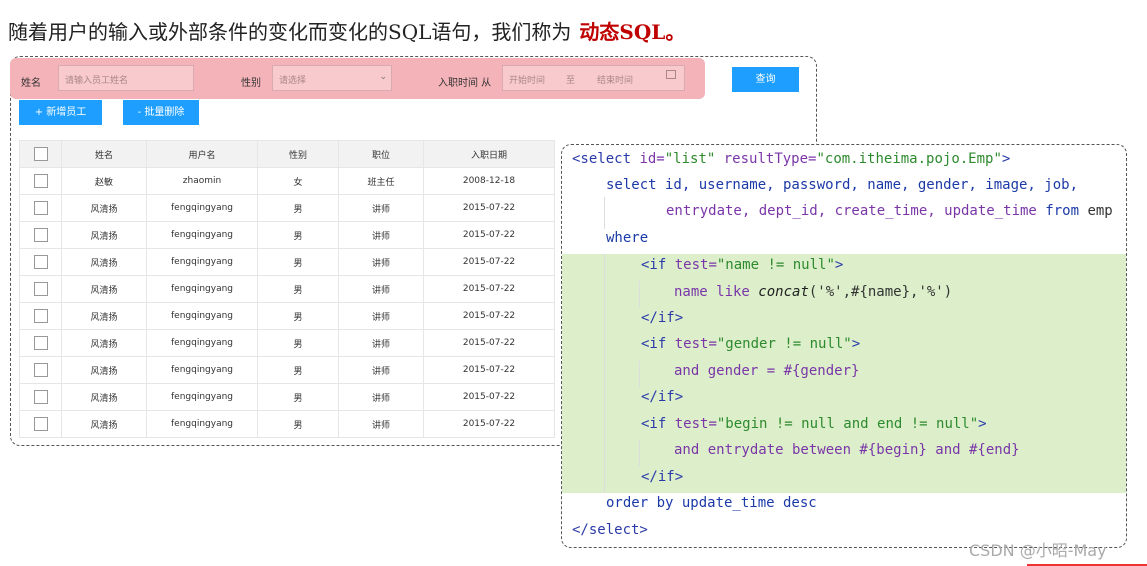 This screenshot has height=566, width=1147. I want to click on gender-label: 性别, so click(251, 83).